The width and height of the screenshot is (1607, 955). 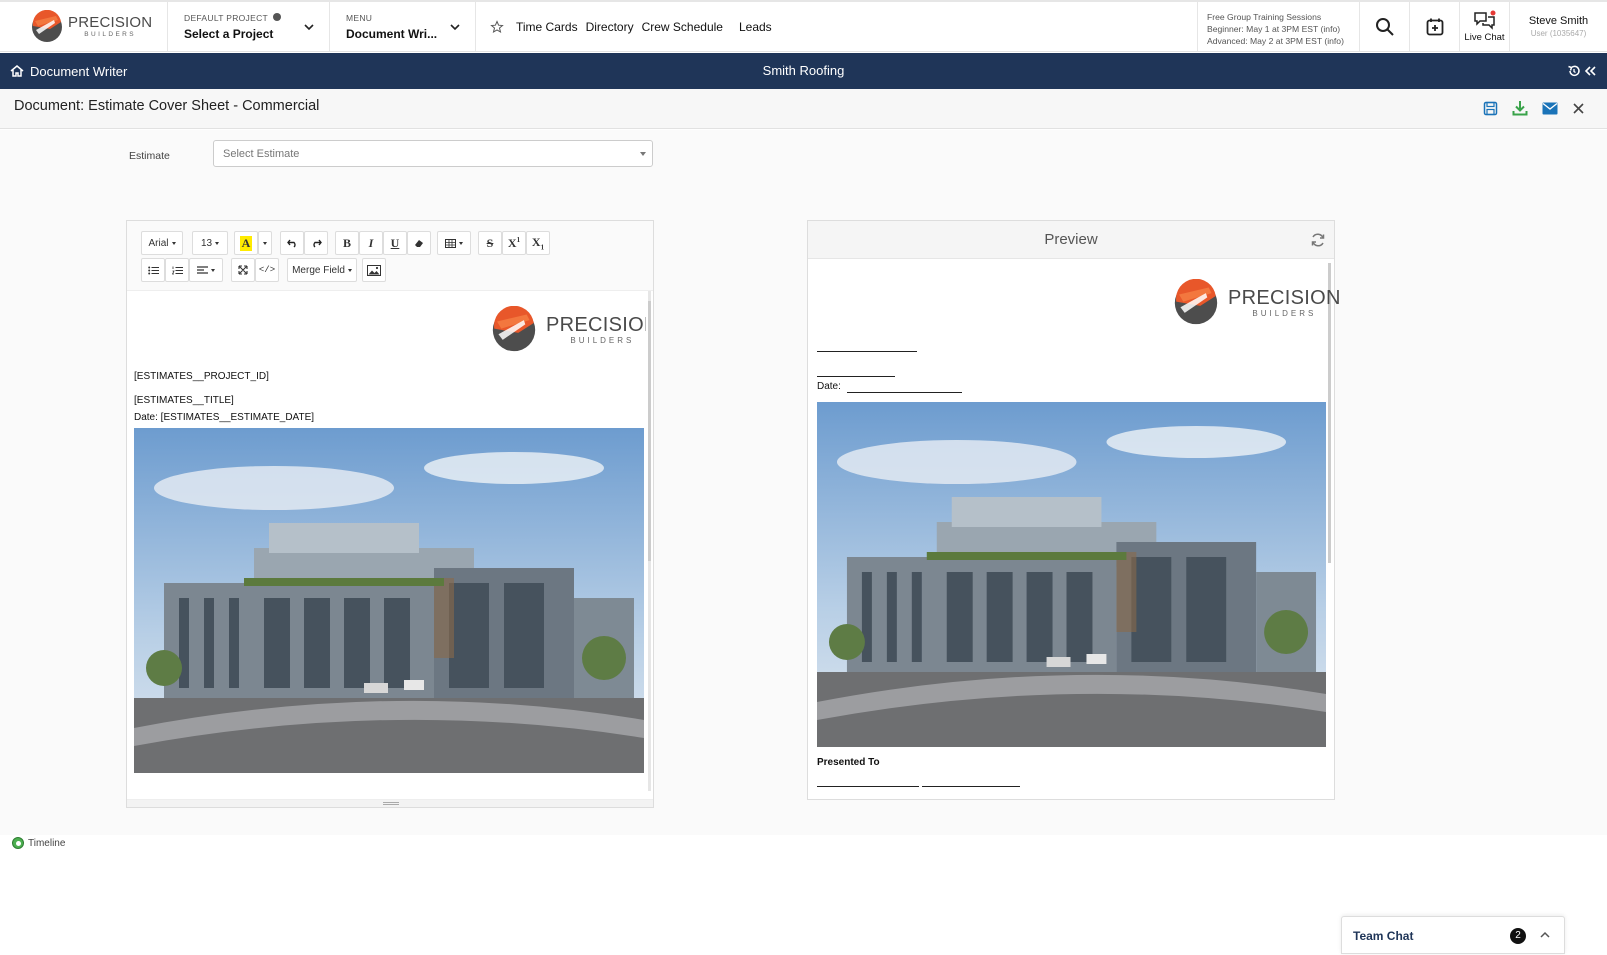 What do you see at coordinates (1484, 20) in the screenshot?
I see `chat-bubbles-icon` at bounding box center [1484, 20].